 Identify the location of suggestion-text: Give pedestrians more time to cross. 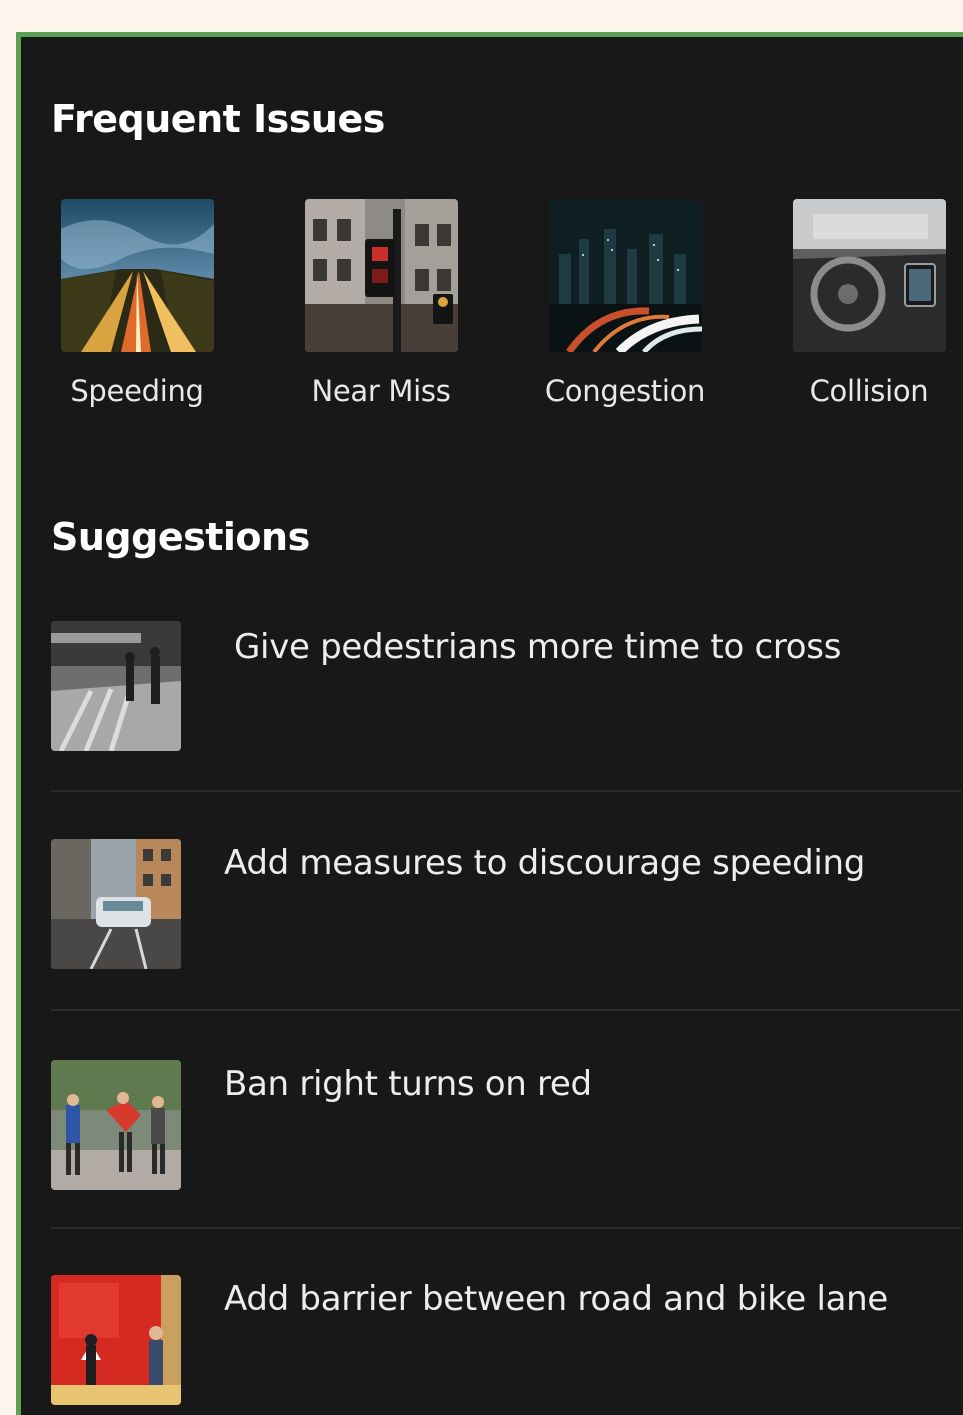
(538, 647).